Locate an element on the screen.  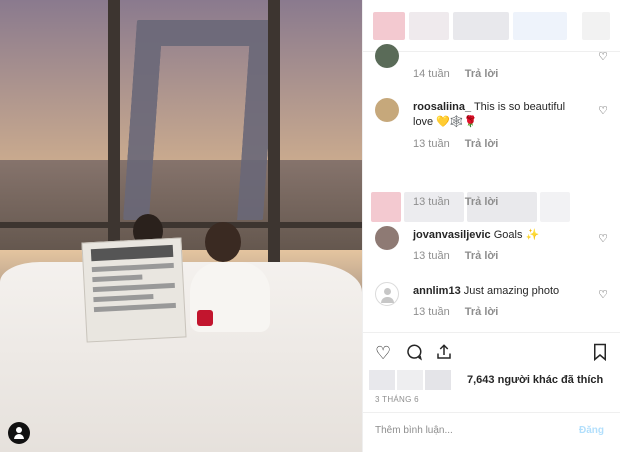
newspaper is located at coordinates (134, 290).